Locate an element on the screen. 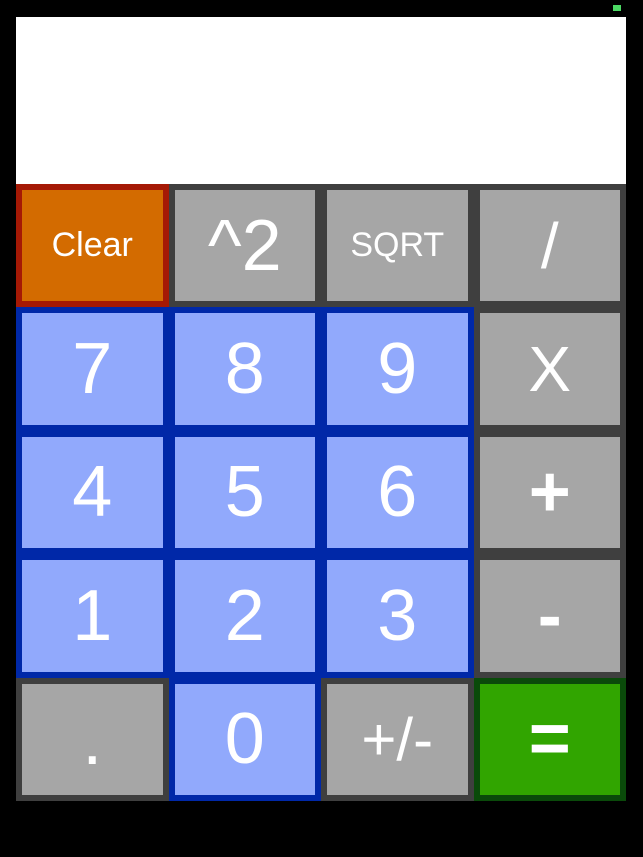 The height and width of the screenshot is (857, 643). equals-button: = is located at coordinates (549, 739).